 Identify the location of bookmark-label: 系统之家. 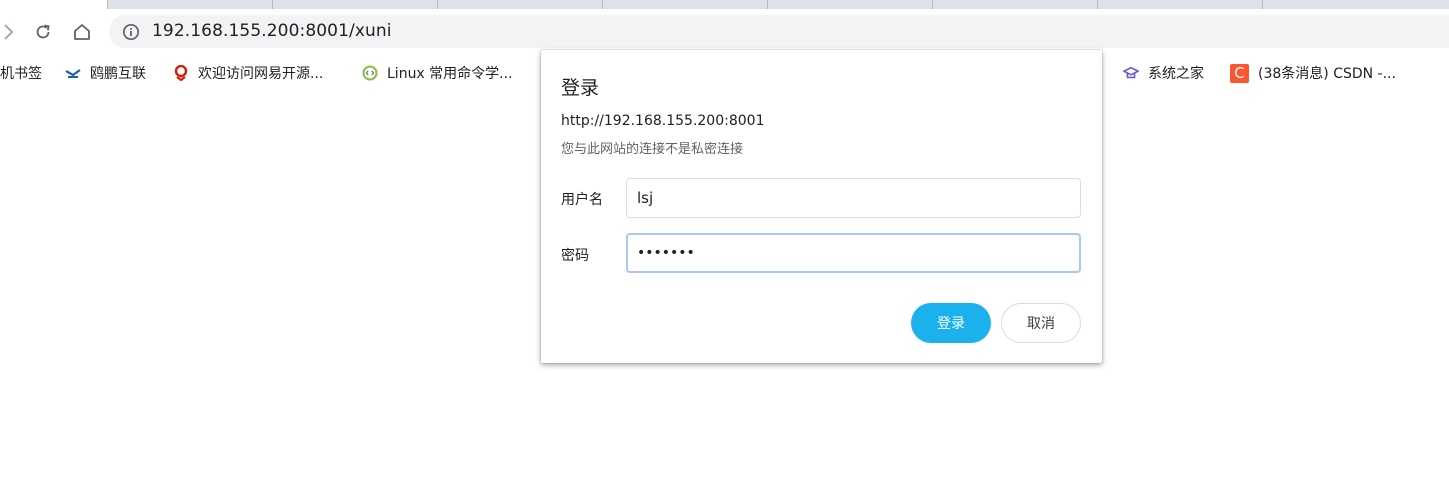
(1176, 74).